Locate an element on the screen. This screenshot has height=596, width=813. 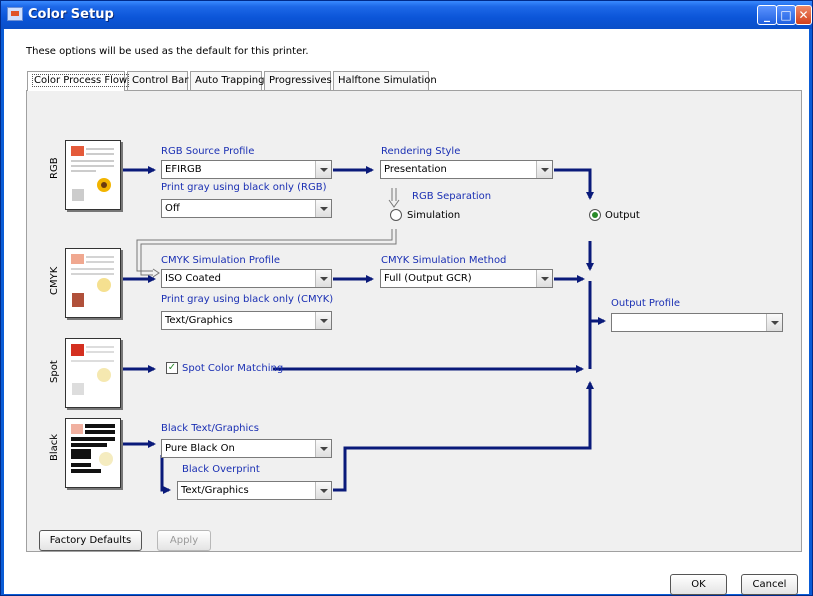
close-button: ✕ is located at coordinates (803, 15).